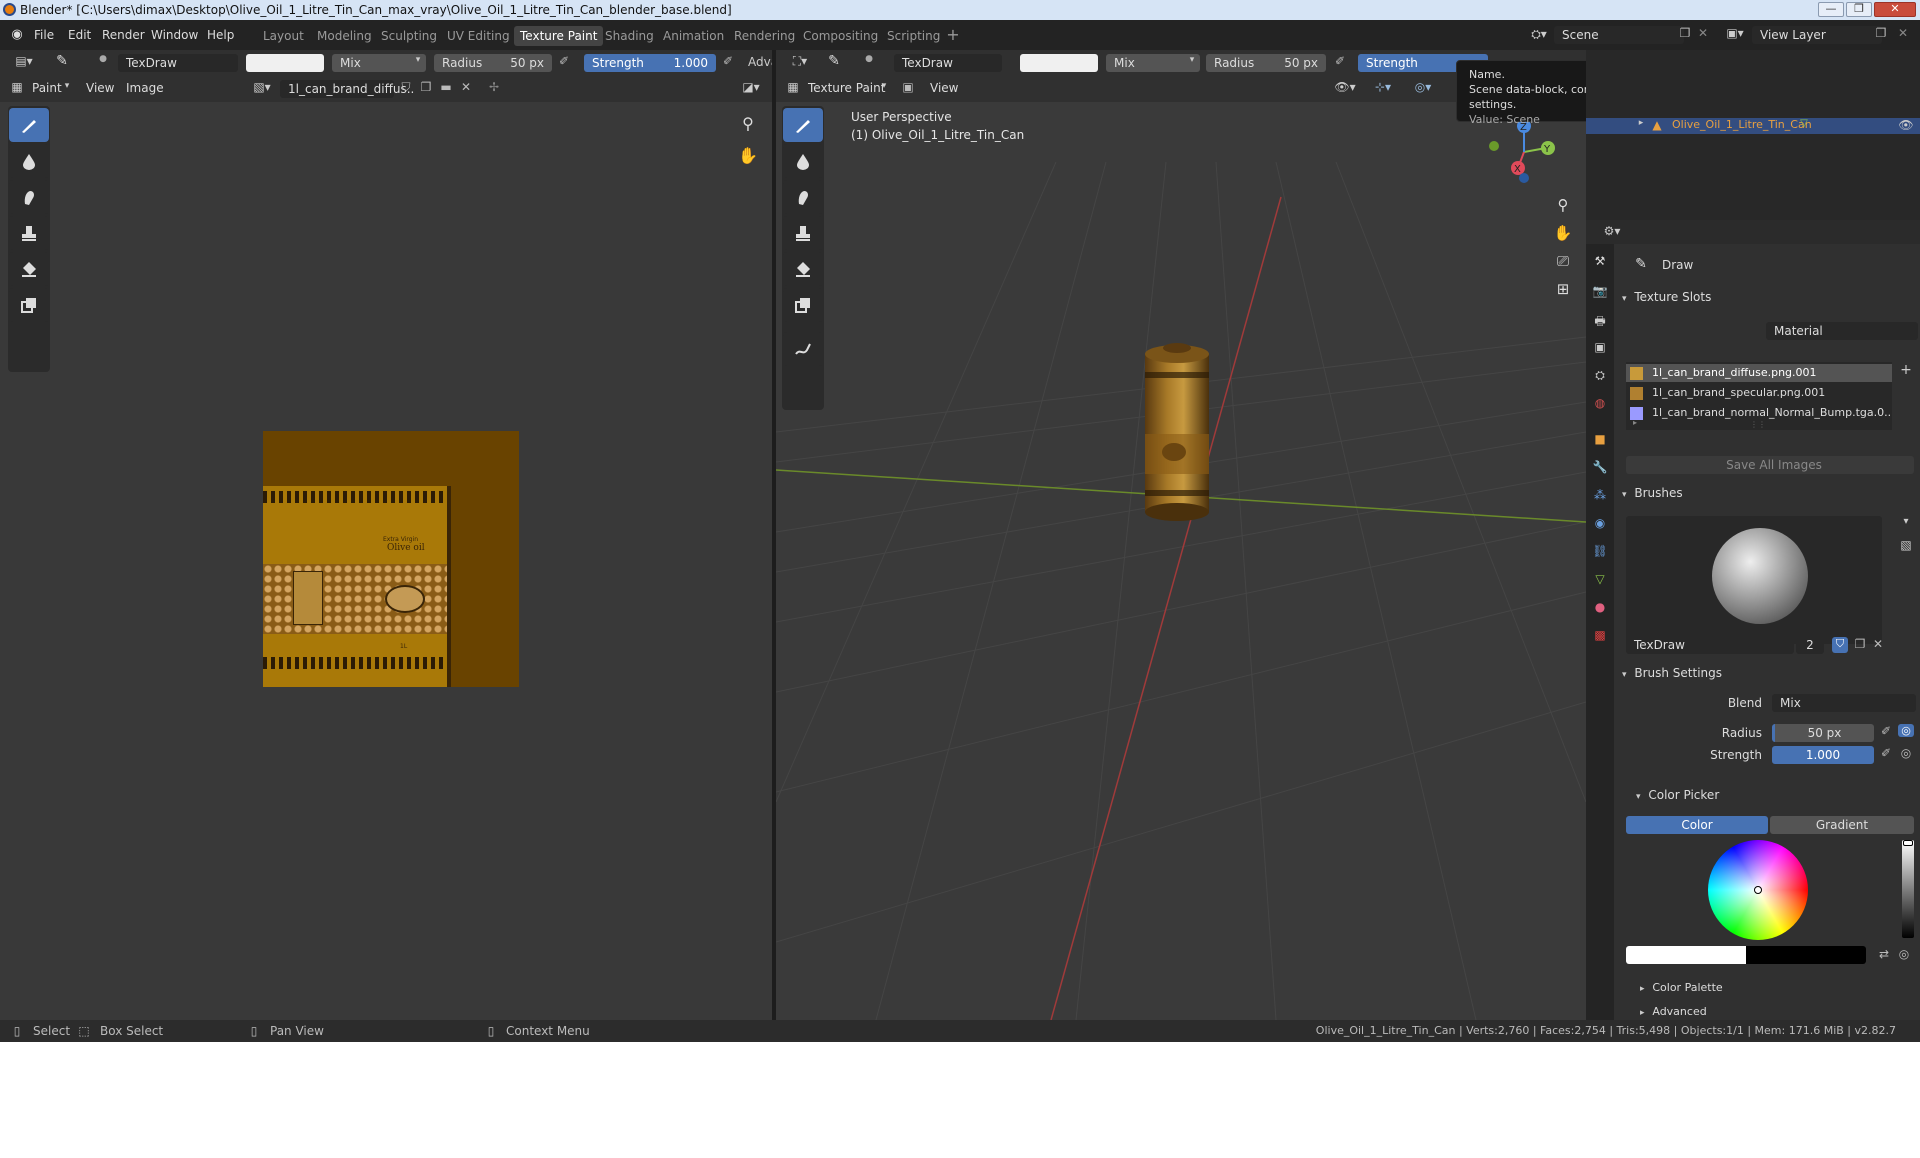  Describe the element at coordinates (24, 63) in the screenshot. I see `editor-type-icon: ▤▾` at that location.